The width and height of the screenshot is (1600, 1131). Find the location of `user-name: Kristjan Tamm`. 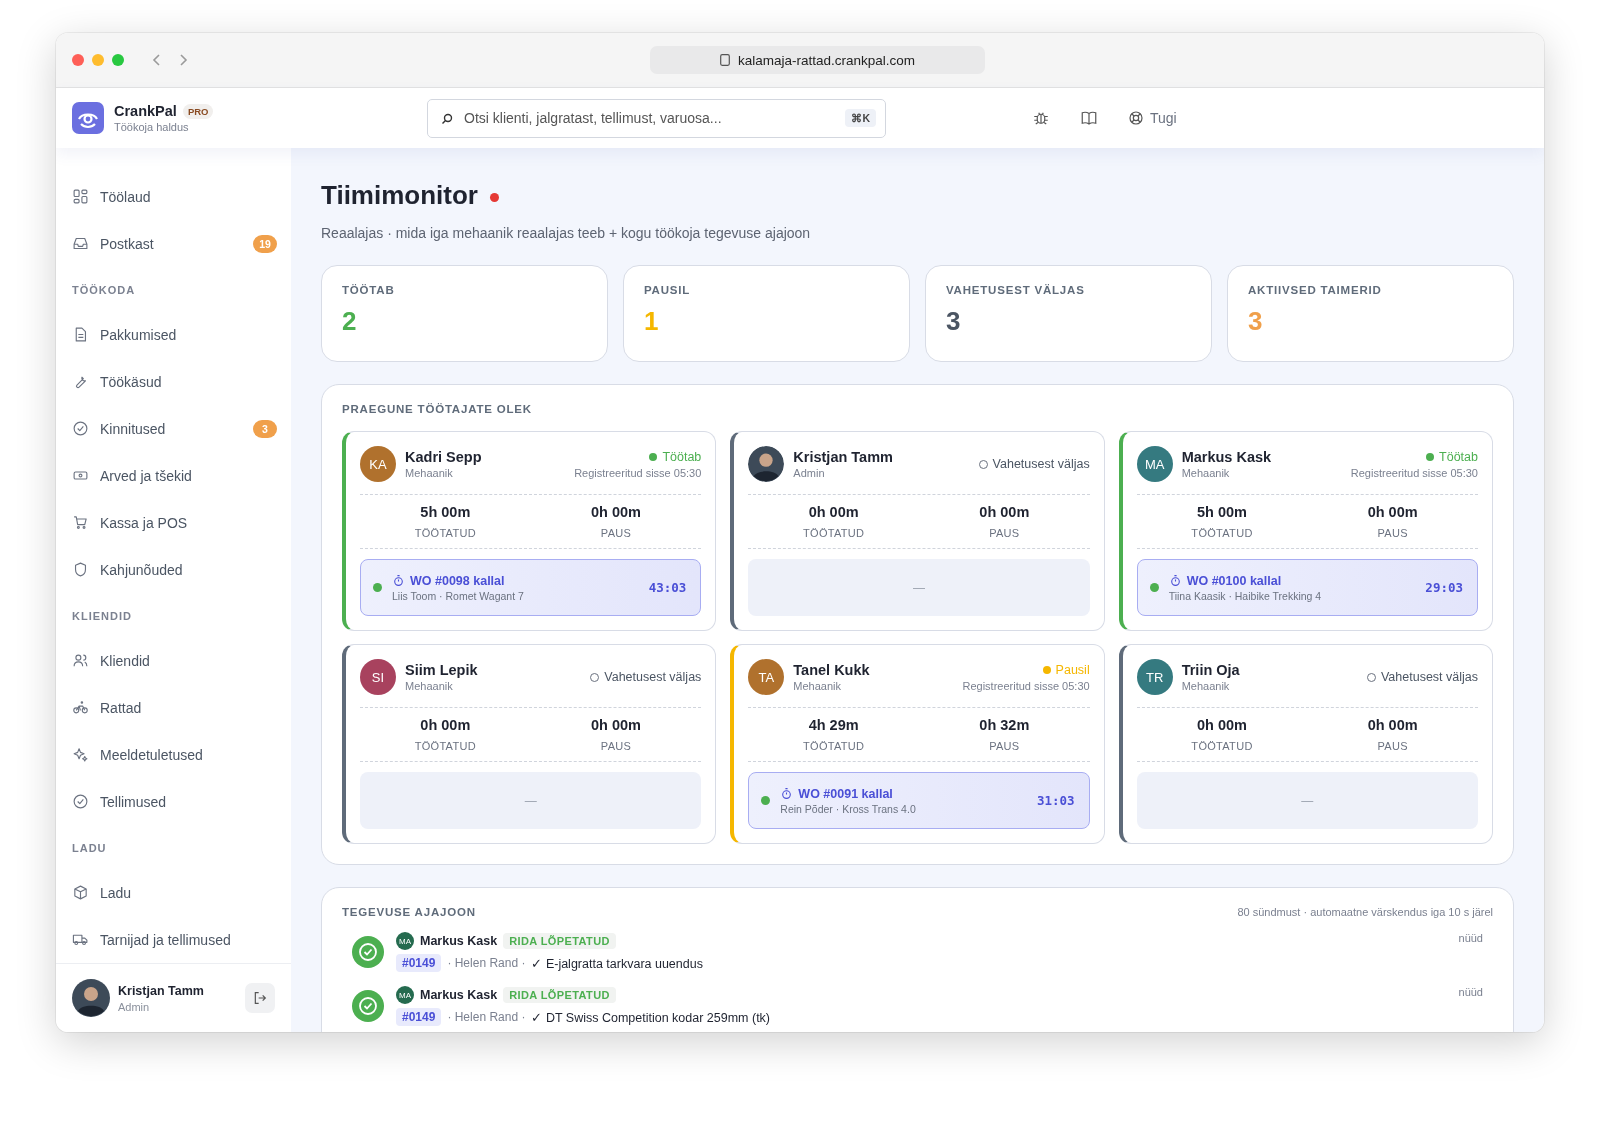

user-name: Kristjan Tamm is located at coordinates (161, 990).